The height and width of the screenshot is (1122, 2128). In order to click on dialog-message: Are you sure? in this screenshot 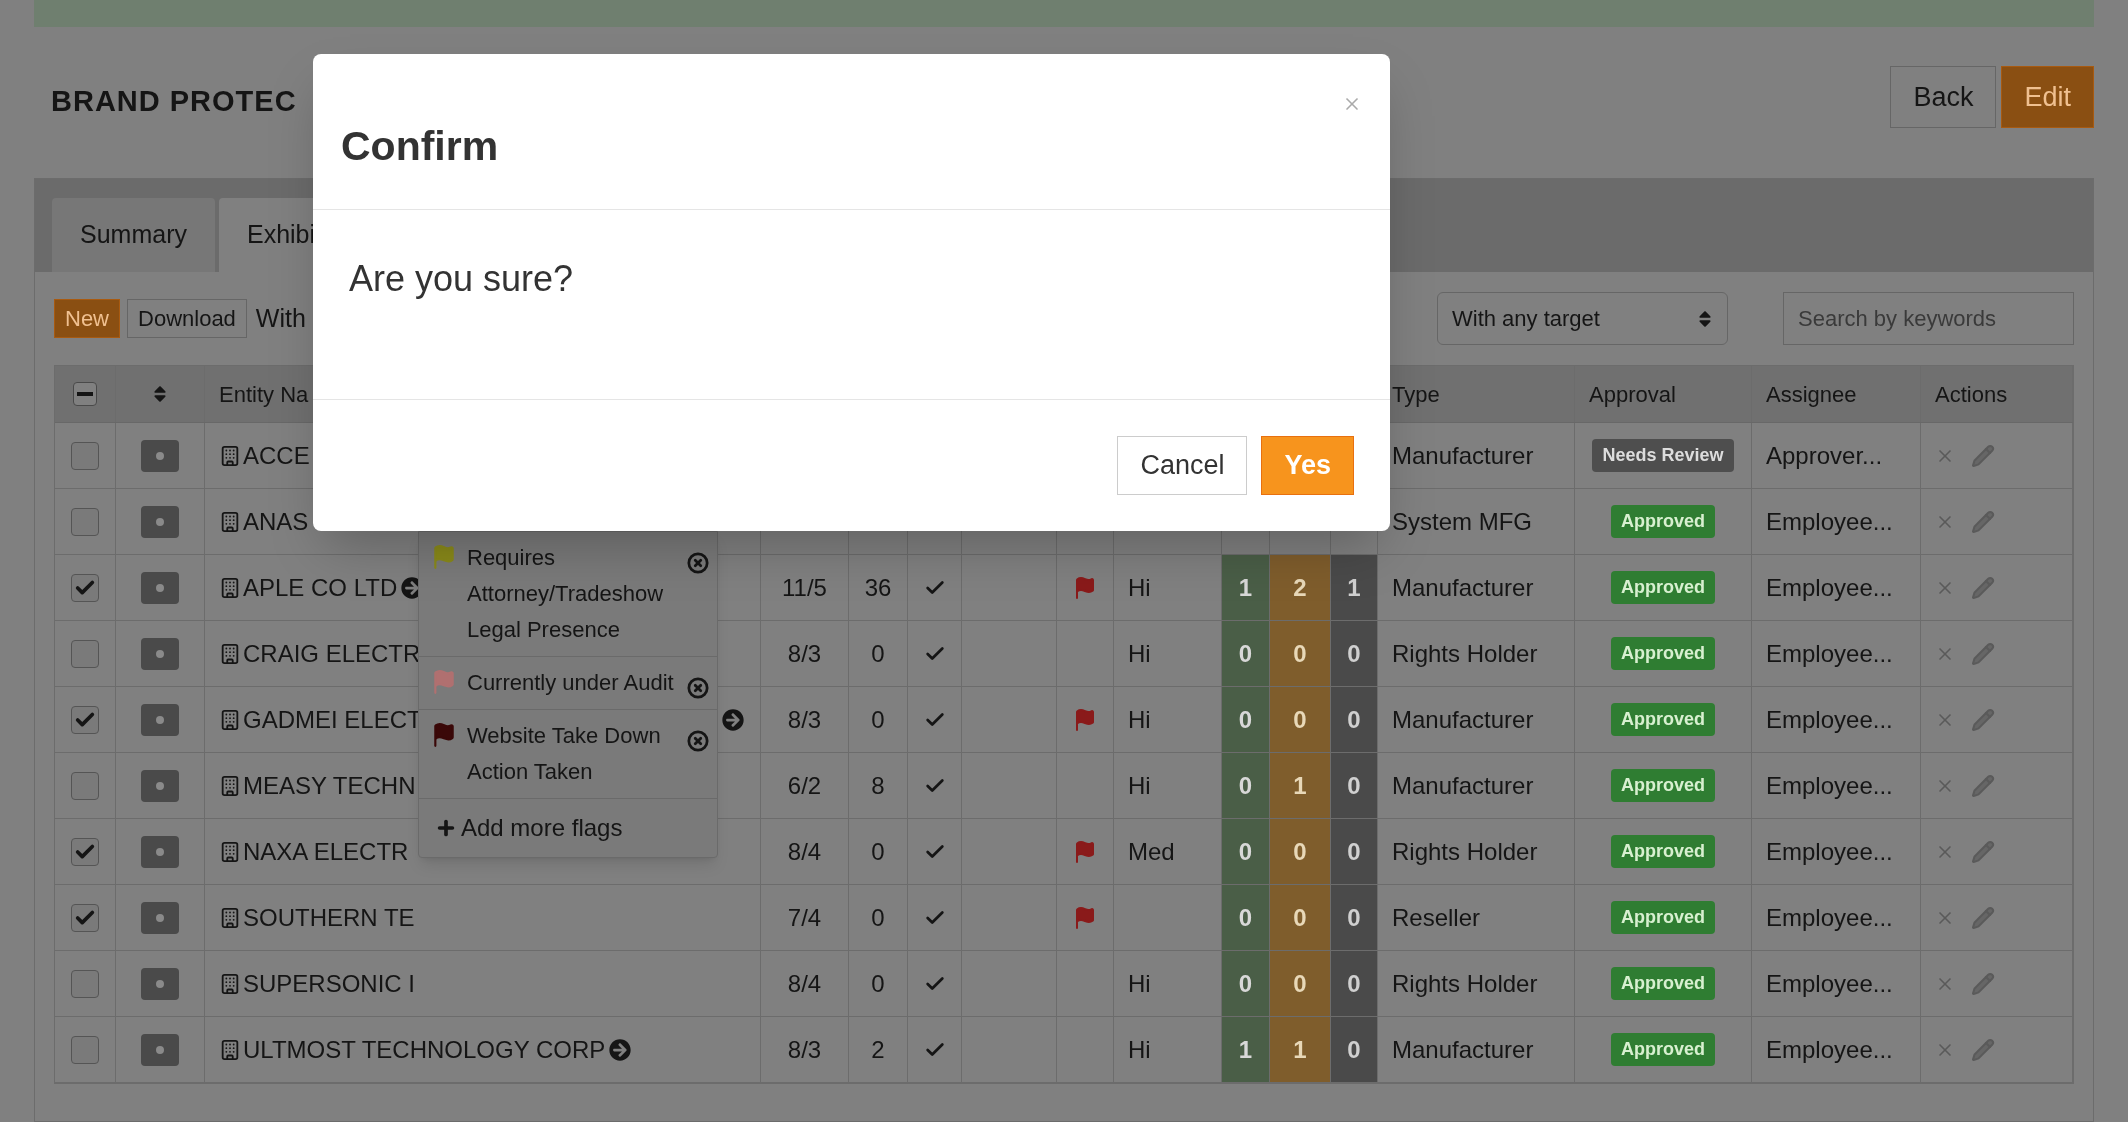, I will do `click(461, 278)`.